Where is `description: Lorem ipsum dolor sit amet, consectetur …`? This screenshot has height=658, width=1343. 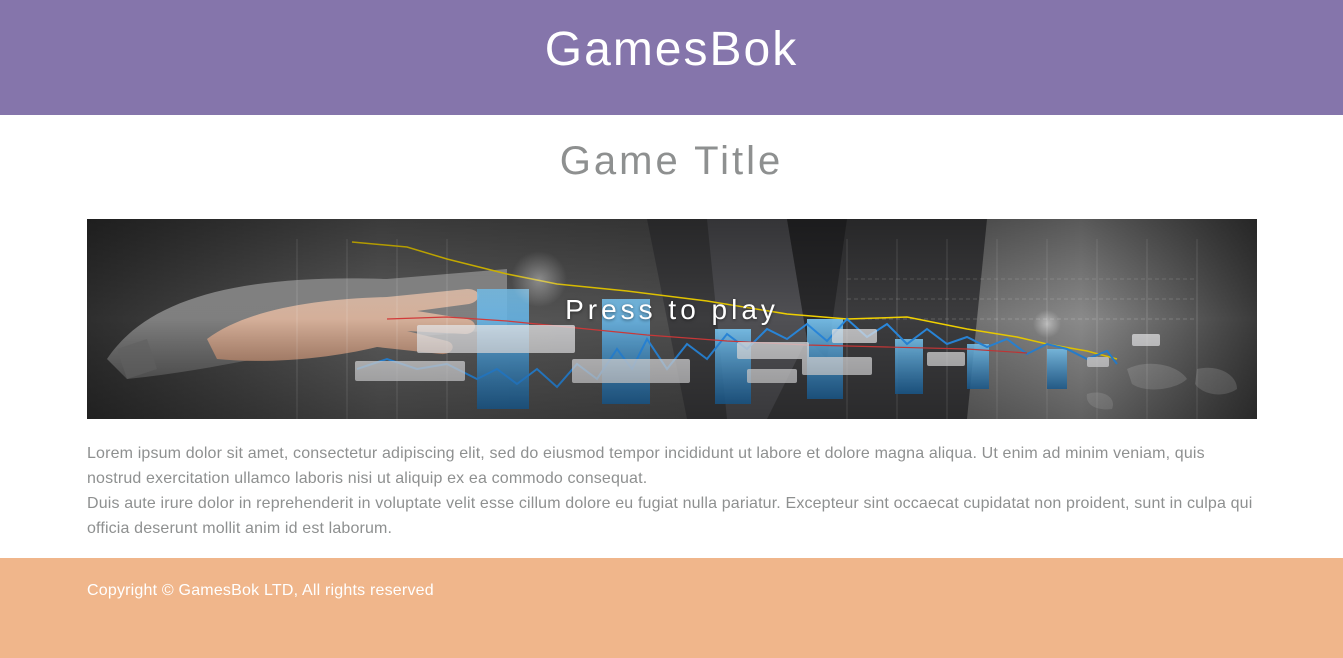 description: Lorem ipsum dolor sit amet, consectetur … is located at coordinates (672, 491).